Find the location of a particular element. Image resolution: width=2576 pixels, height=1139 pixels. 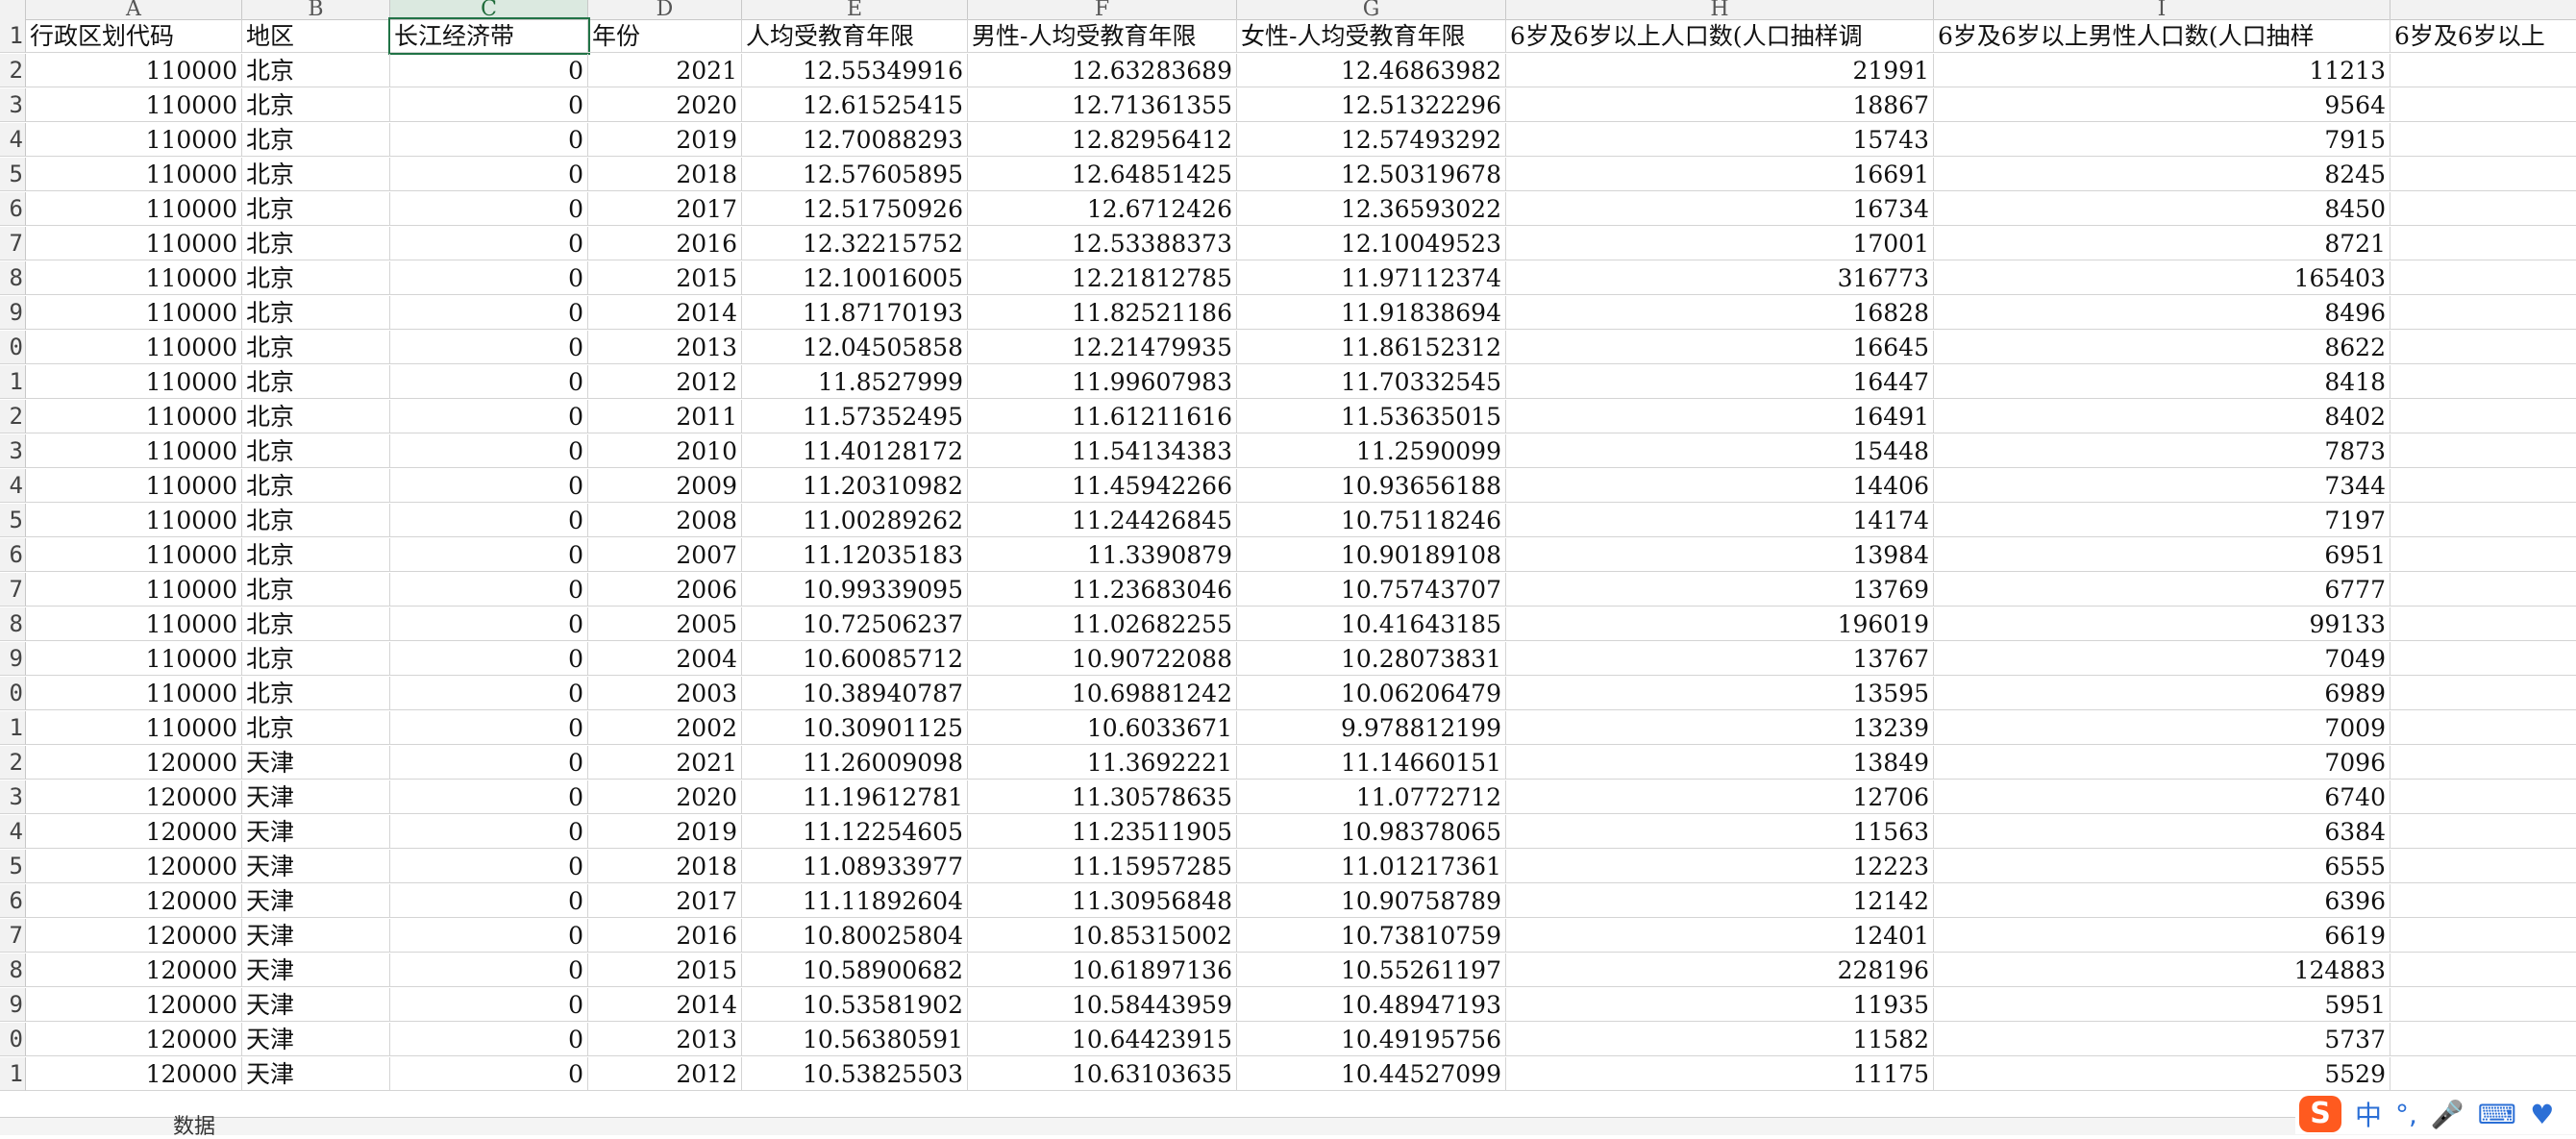

table-cell: 6777 is located at coordinates (2162, 590).